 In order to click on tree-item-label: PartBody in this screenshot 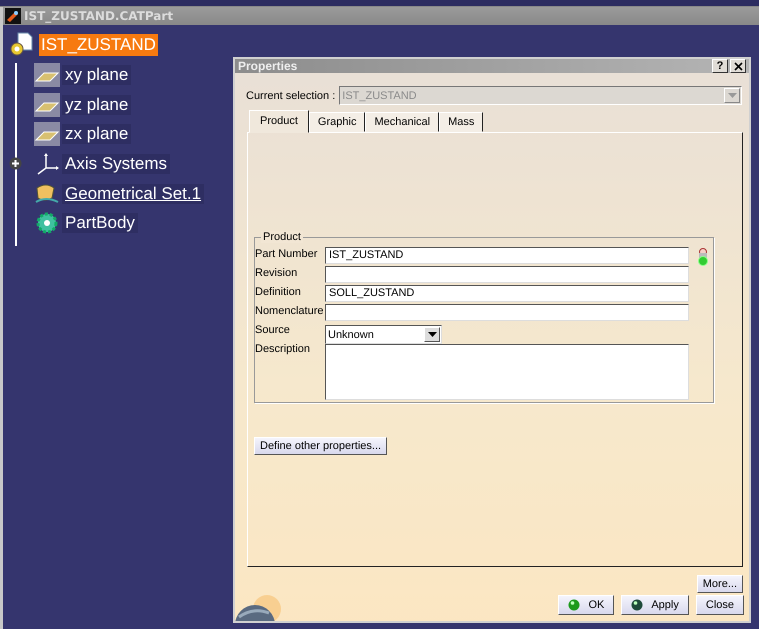, I will do `click(100, 223)`.